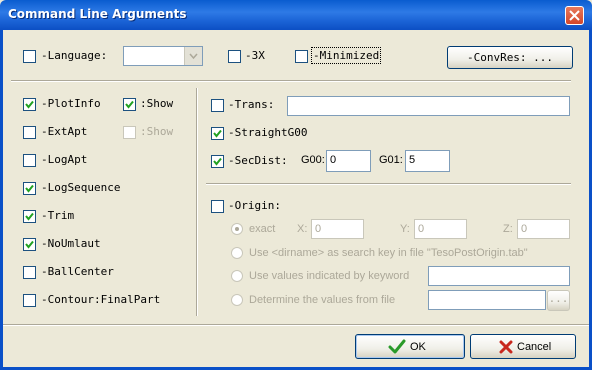 The width and height of the screenshot is (592, 370). What do you see at coordinates (499, 276) in the screenshot?
I see `keyword-input` at bounding box center [499, 276].